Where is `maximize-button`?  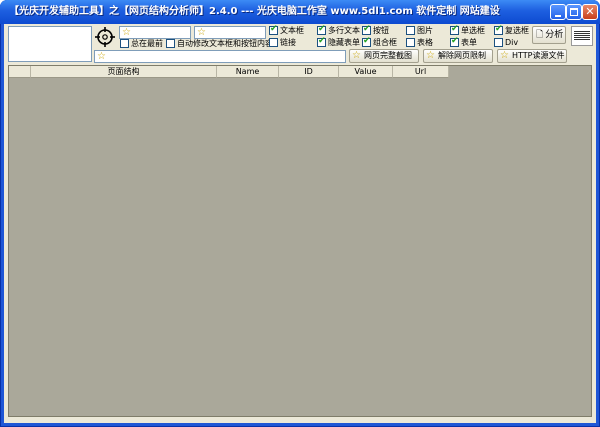 maximize-button is located at coordinates (574, 12).